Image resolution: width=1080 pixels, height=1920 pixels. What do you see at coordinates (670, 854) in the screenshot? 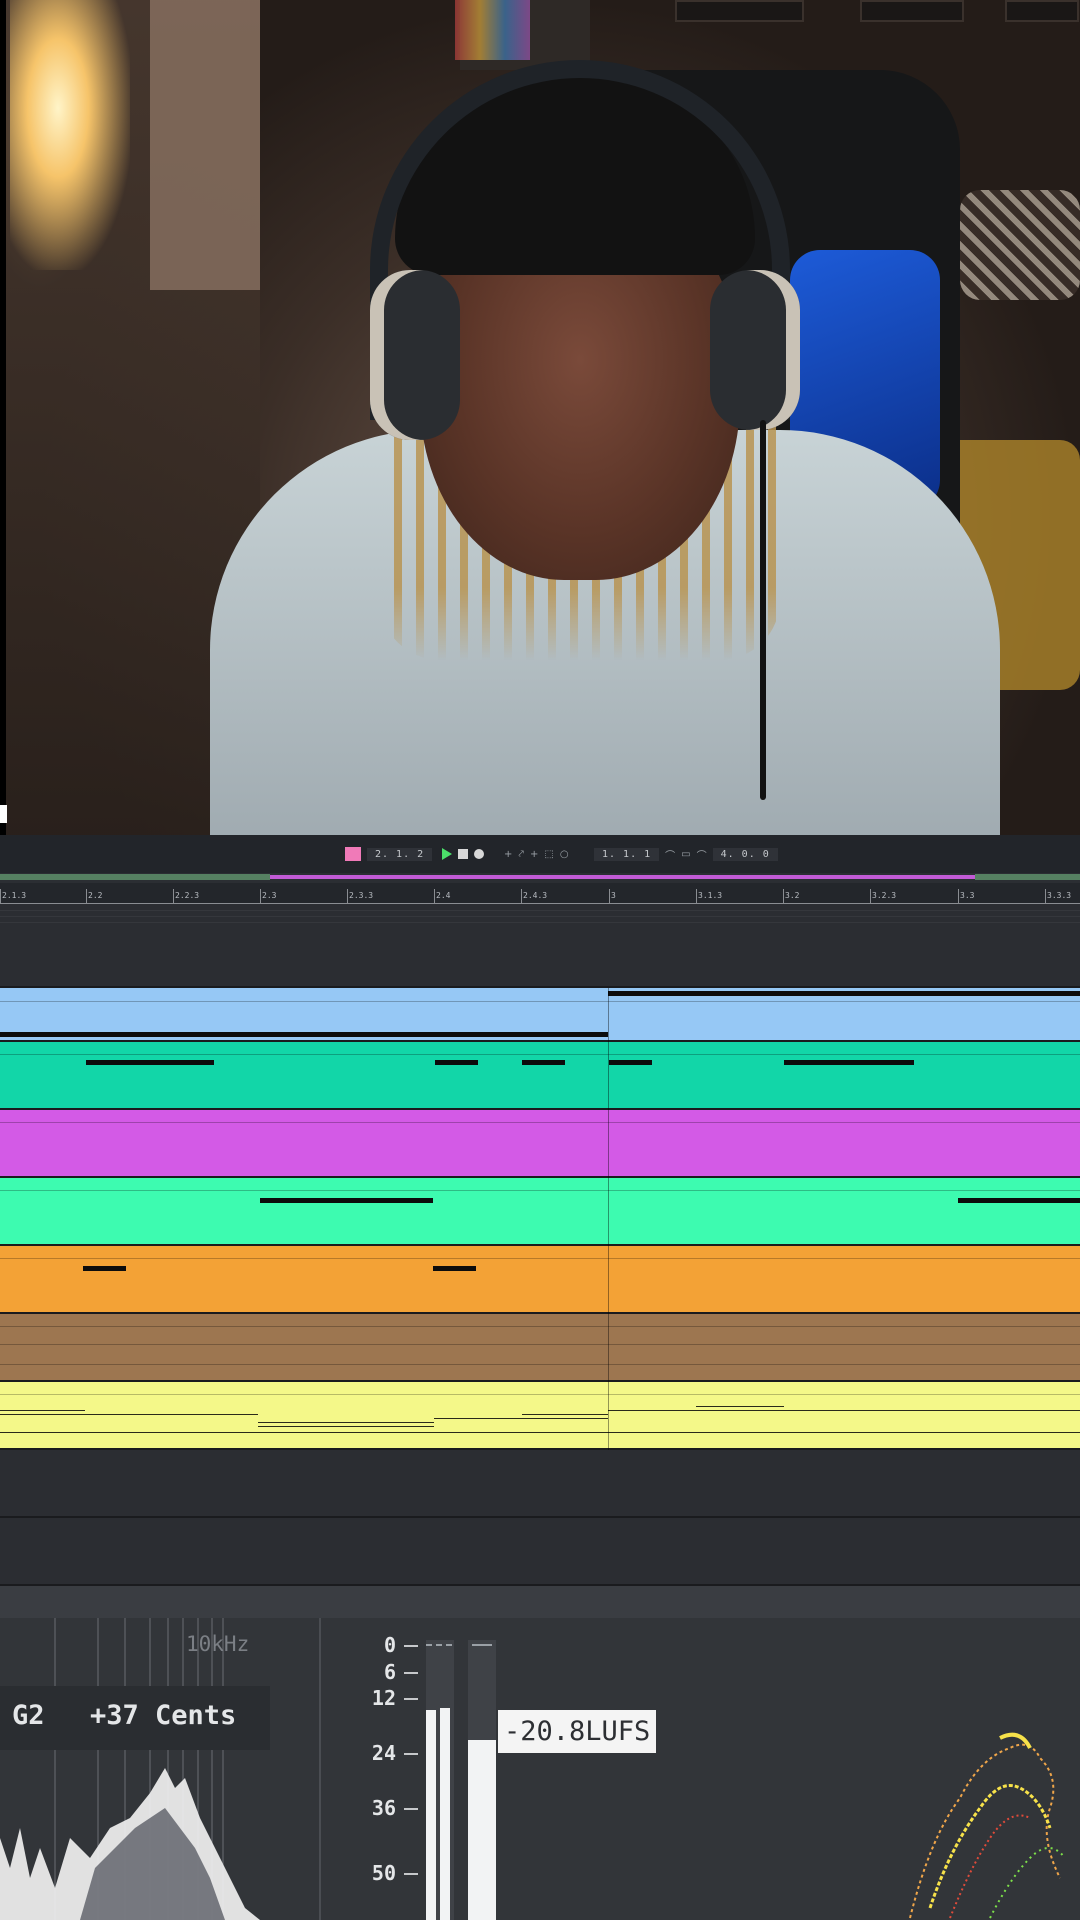
I see `punch-in-icon: ⌒` at bounding box center [670, 854].